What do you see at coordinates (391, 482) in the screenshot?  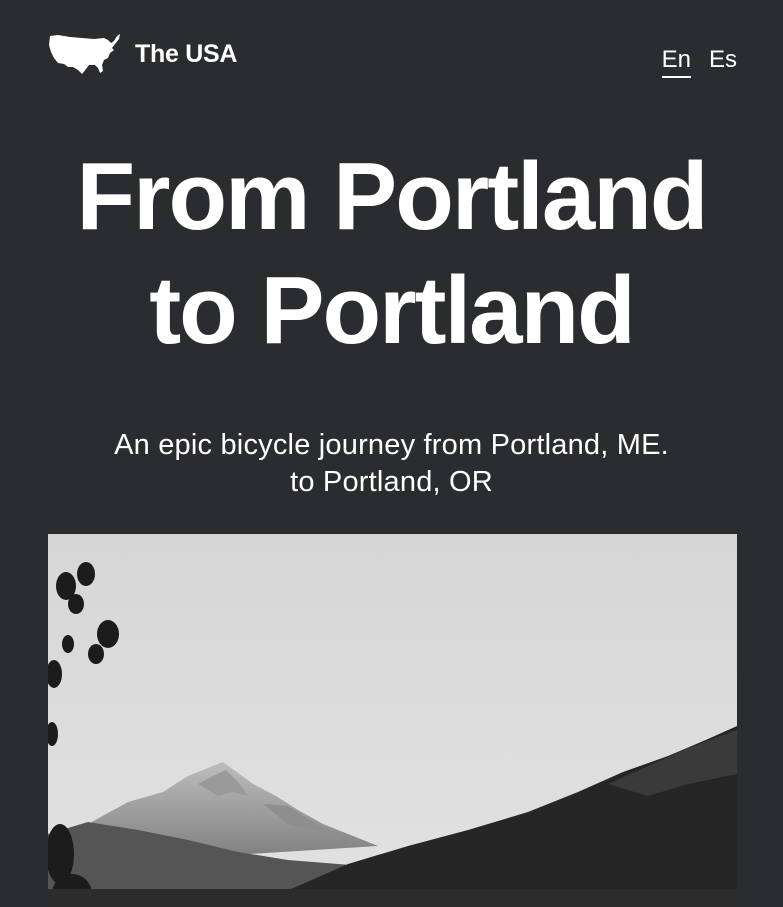 I see `subtitle-line-2: to Portland, OR` at bounding box center [391, 482].